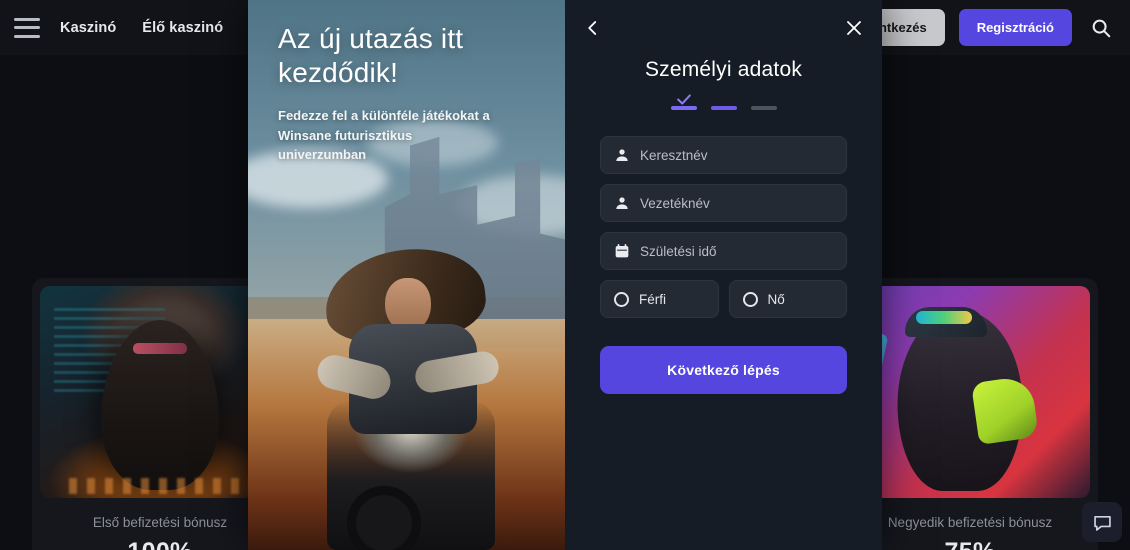 This screenshot has height=550, width=1130. I want to click on first-name-placeholder: Keresztnév, so click(674, 155).